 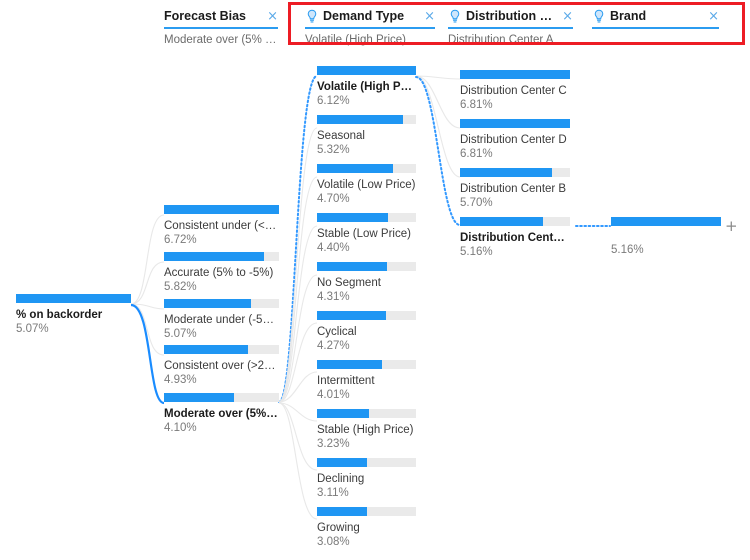 What do you see at coordinates (219, 273) in the screenshot?
I see `node-label: Accurate (5% to -5%)` at bounding box center [219, 273].